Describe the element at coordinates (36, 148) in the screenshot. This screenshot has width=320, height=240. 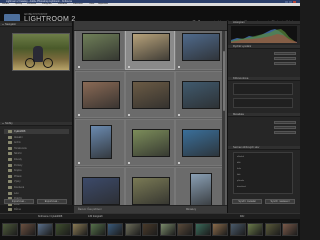
I see `folder-item: Horská kola` at that location.